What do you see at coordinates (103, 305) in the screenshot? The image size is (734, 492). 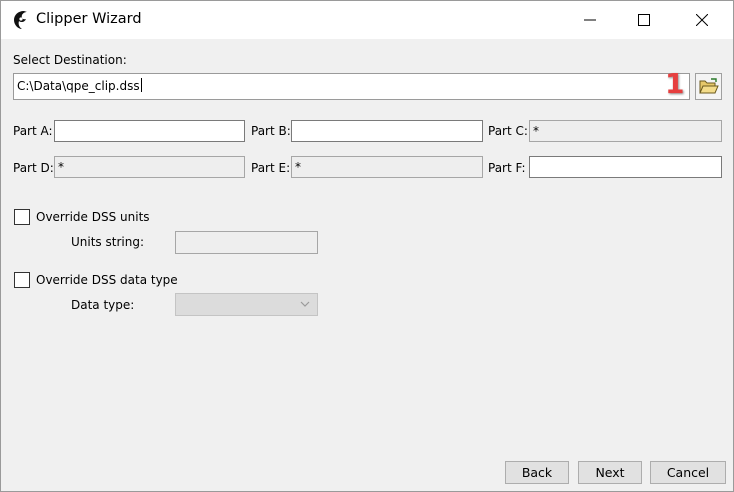 I see `data-type-label: Data type:` at bounding box center [103, 305].